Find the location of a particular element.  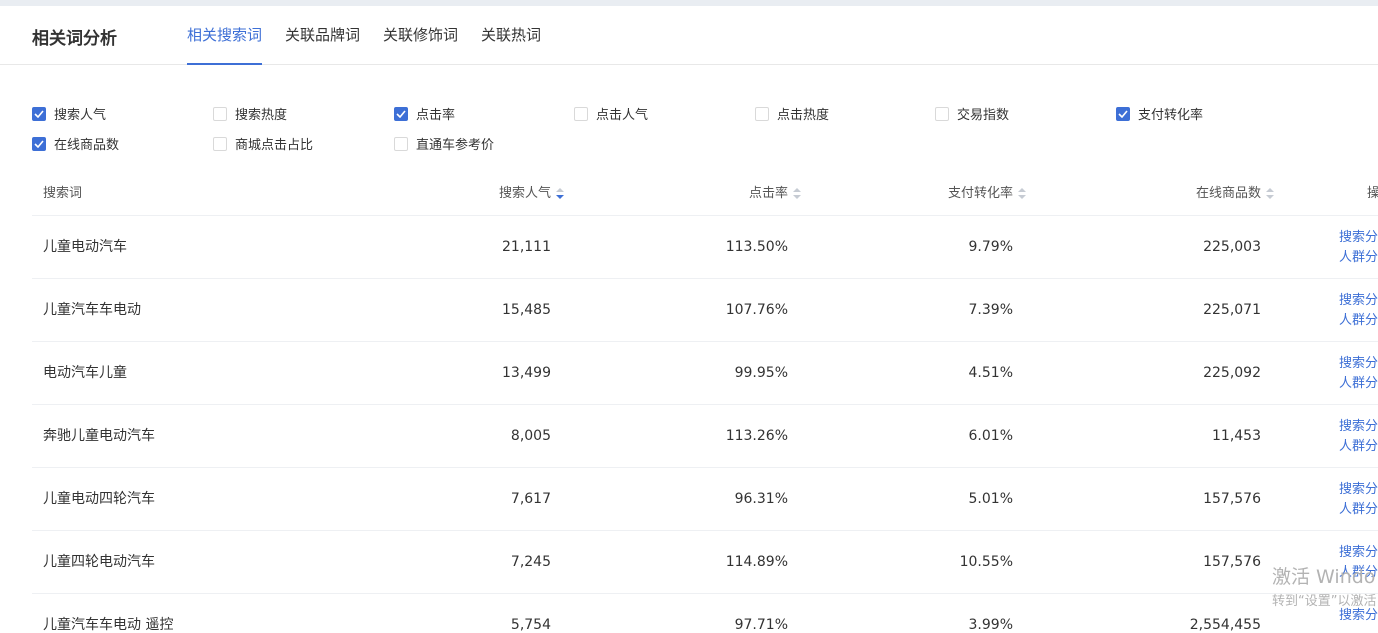

online-goods-count: 225,003 is located at coordinates (1232, 247).